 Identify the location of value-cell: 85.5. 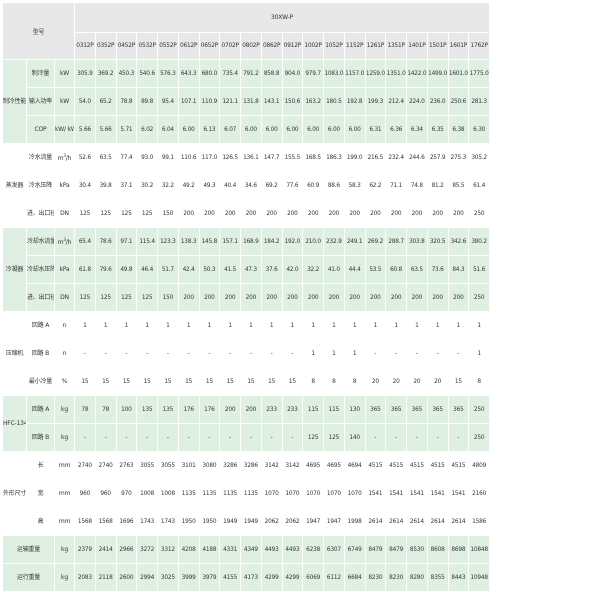
(458, 185).